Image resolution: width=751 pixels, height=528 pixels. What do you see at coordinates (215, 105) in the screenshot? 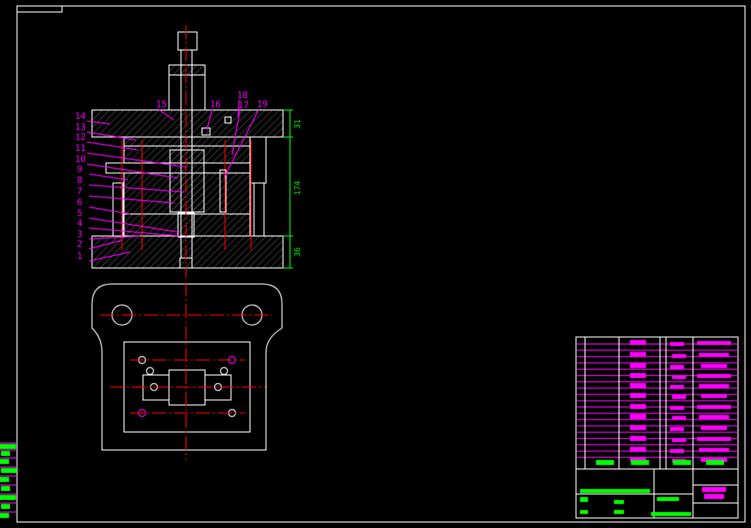
I see `part-number: 16` at bounding box center [215, 105].